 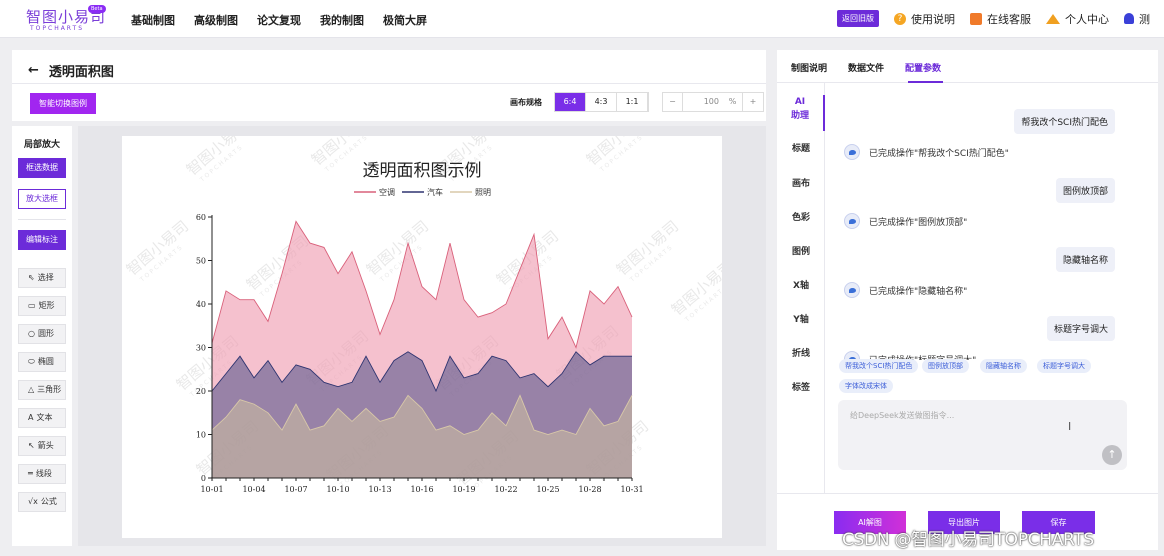 What do you see at coordinates (801, 318) in the screenshot?
I see `config-nav-item: Y轴` at bounding box center [801, 318].